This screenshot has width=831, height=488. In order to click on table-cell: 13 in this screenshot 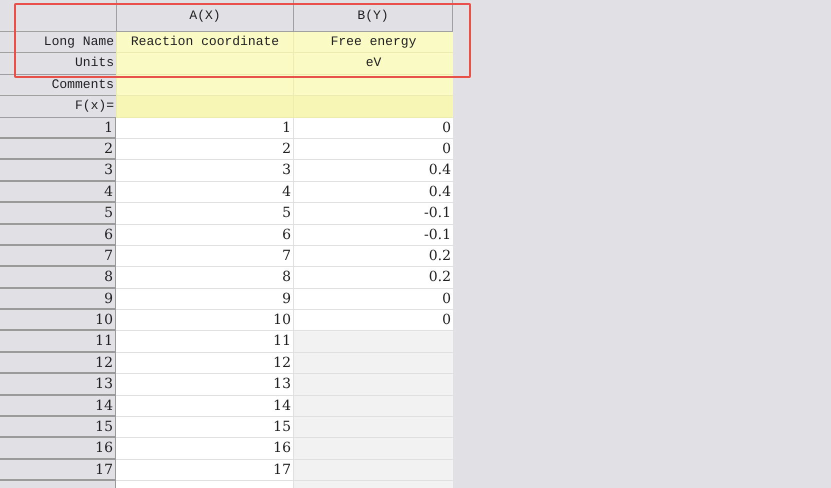, I will do `click(204, 385)`.